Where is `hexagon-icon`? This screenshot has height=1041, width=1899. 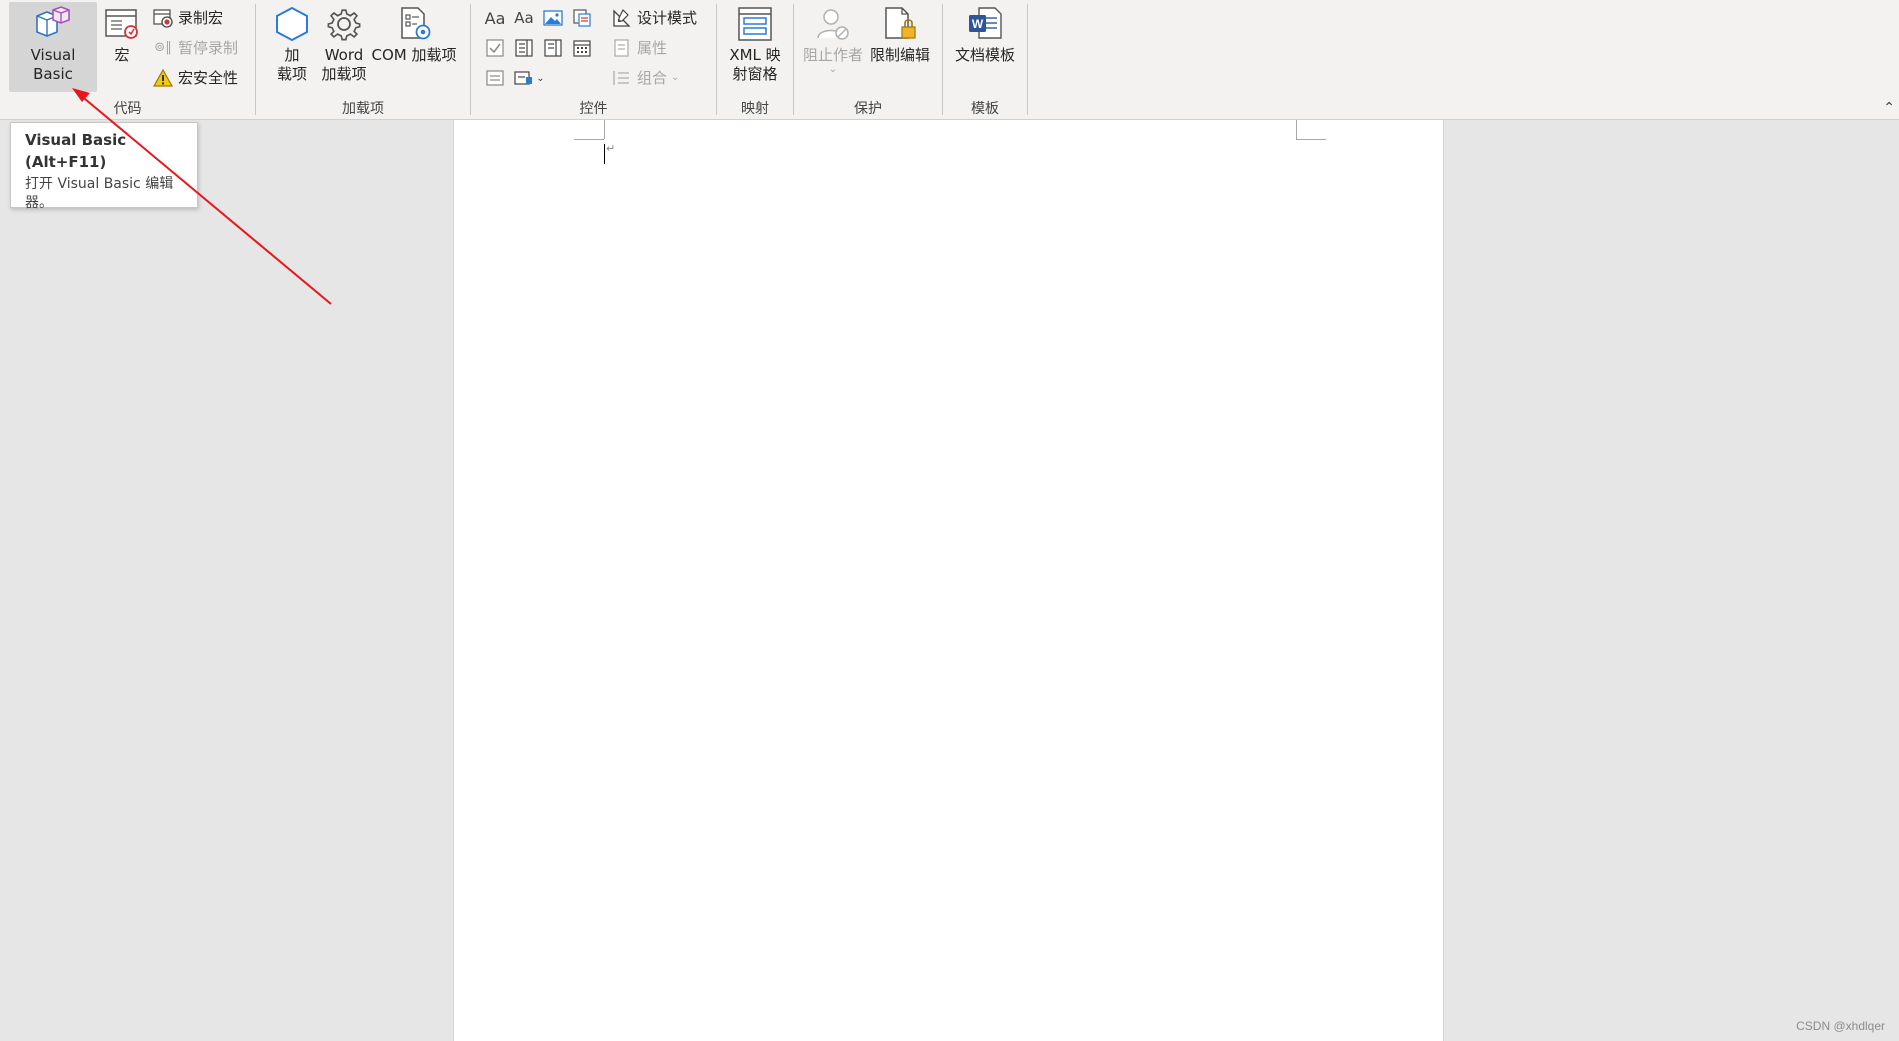 hexagon-icon is located at coordinates (292, 24).